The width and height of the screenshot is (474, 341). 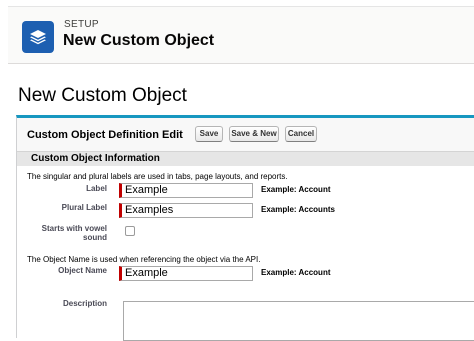 What do you see at coordinates (186, 273) in the screenshot?
I see `object-name-input: Example` at bounding box center [186, 273].